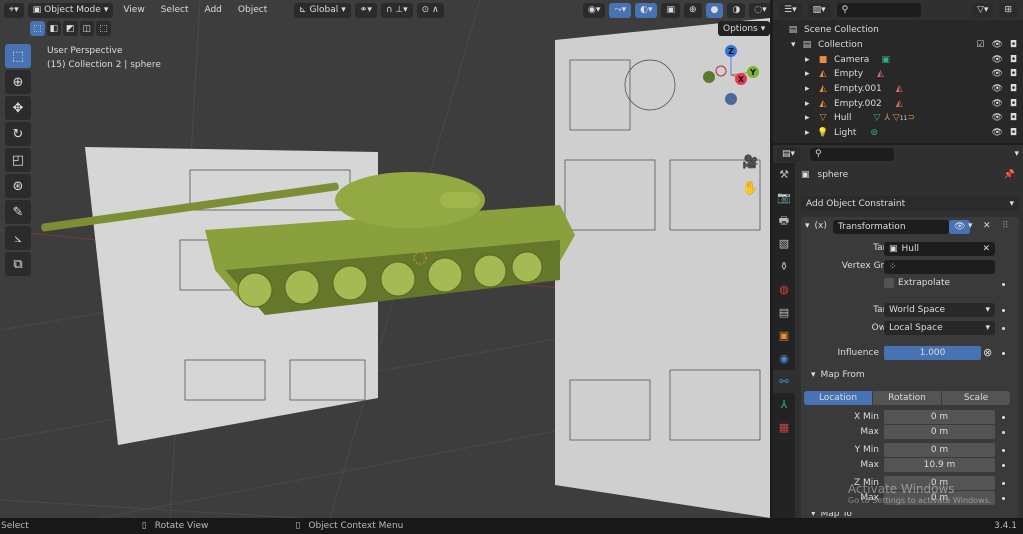 The height and width of the screenshot is (534, 1023). Describe the element at coordinates (620, 10) in the screenshot. I see `gizmo-toggle: ⤳▾` at that location.